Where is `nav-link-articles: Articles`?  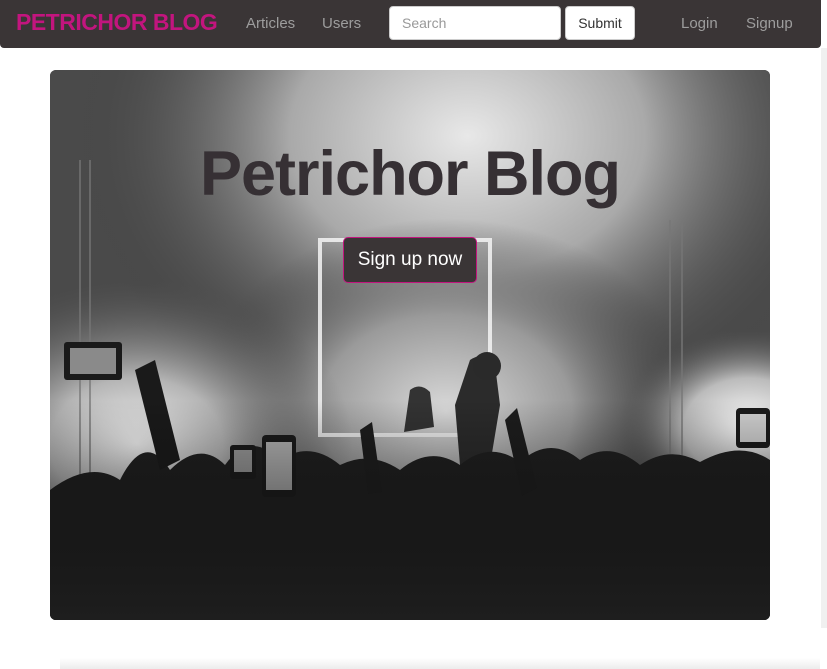
nav-link-articles: Articles is located at coordinates (270, 23).